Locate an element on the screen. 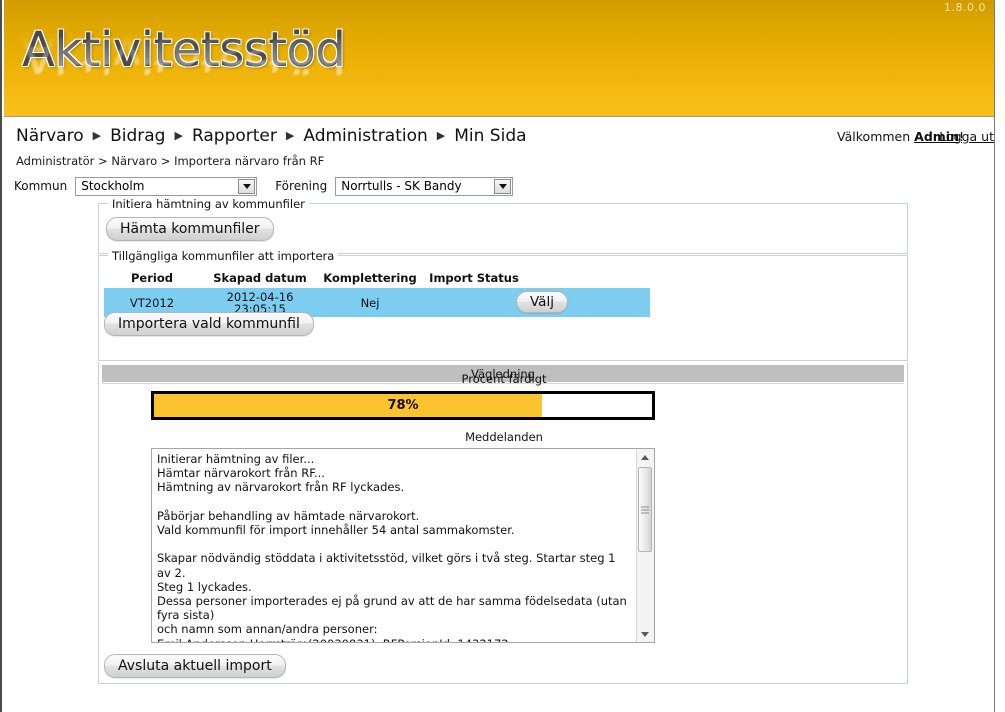 The width and height of the screenshot is (1005, 712). select-file-button: Välj is located at coordinates (542, 302).